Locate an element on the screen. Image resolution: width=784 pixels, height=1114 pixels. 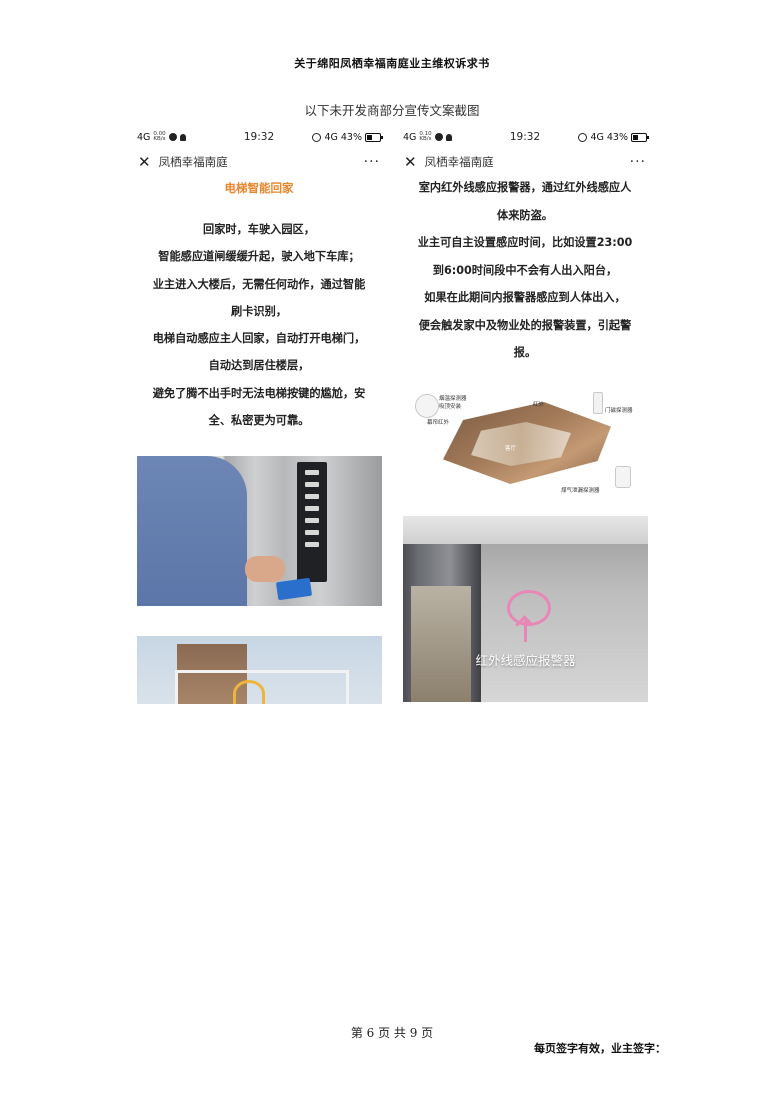
article-line: 报。 is located at coordinates (525, 352).